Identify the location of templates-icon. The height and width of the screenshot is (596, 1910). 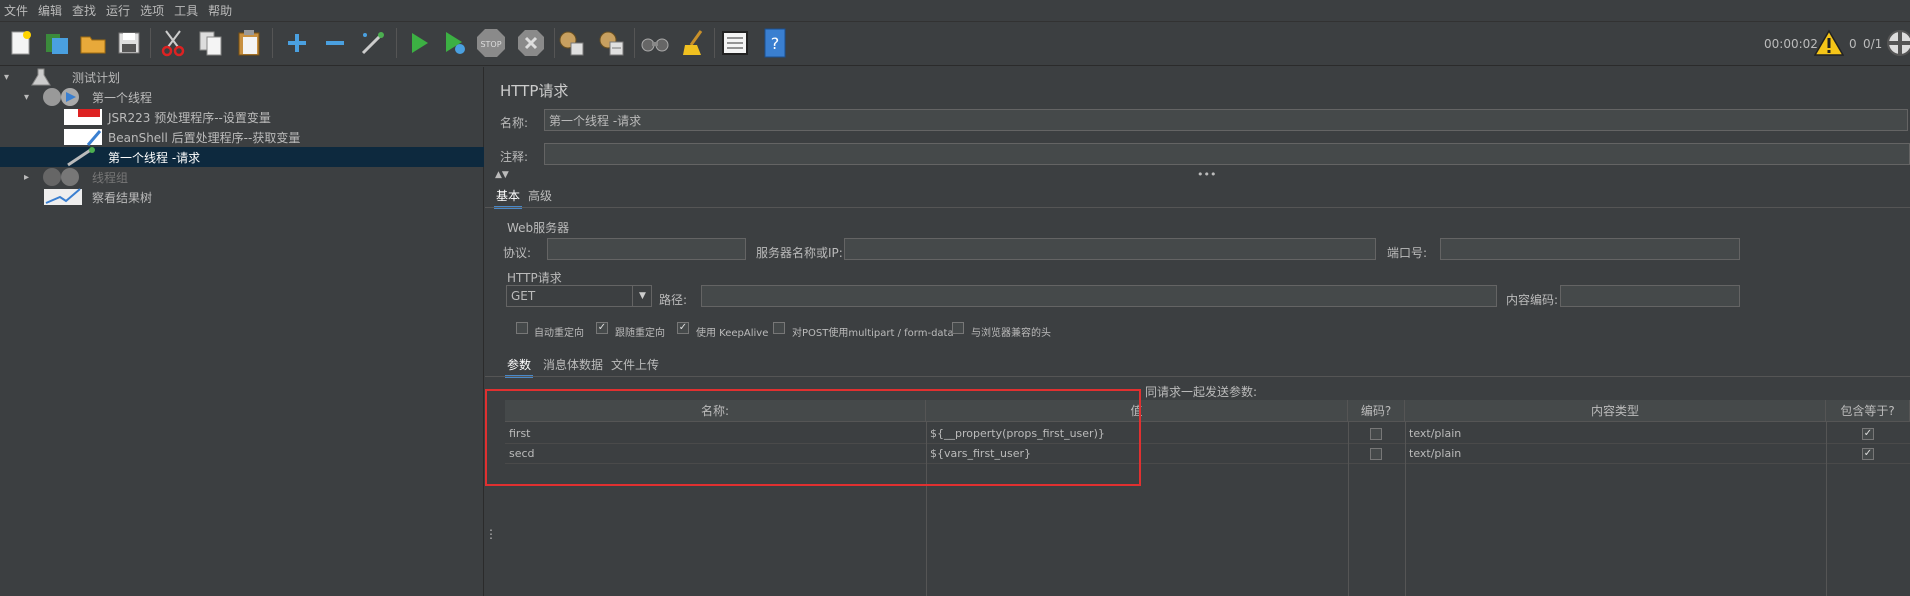
(57, 43).